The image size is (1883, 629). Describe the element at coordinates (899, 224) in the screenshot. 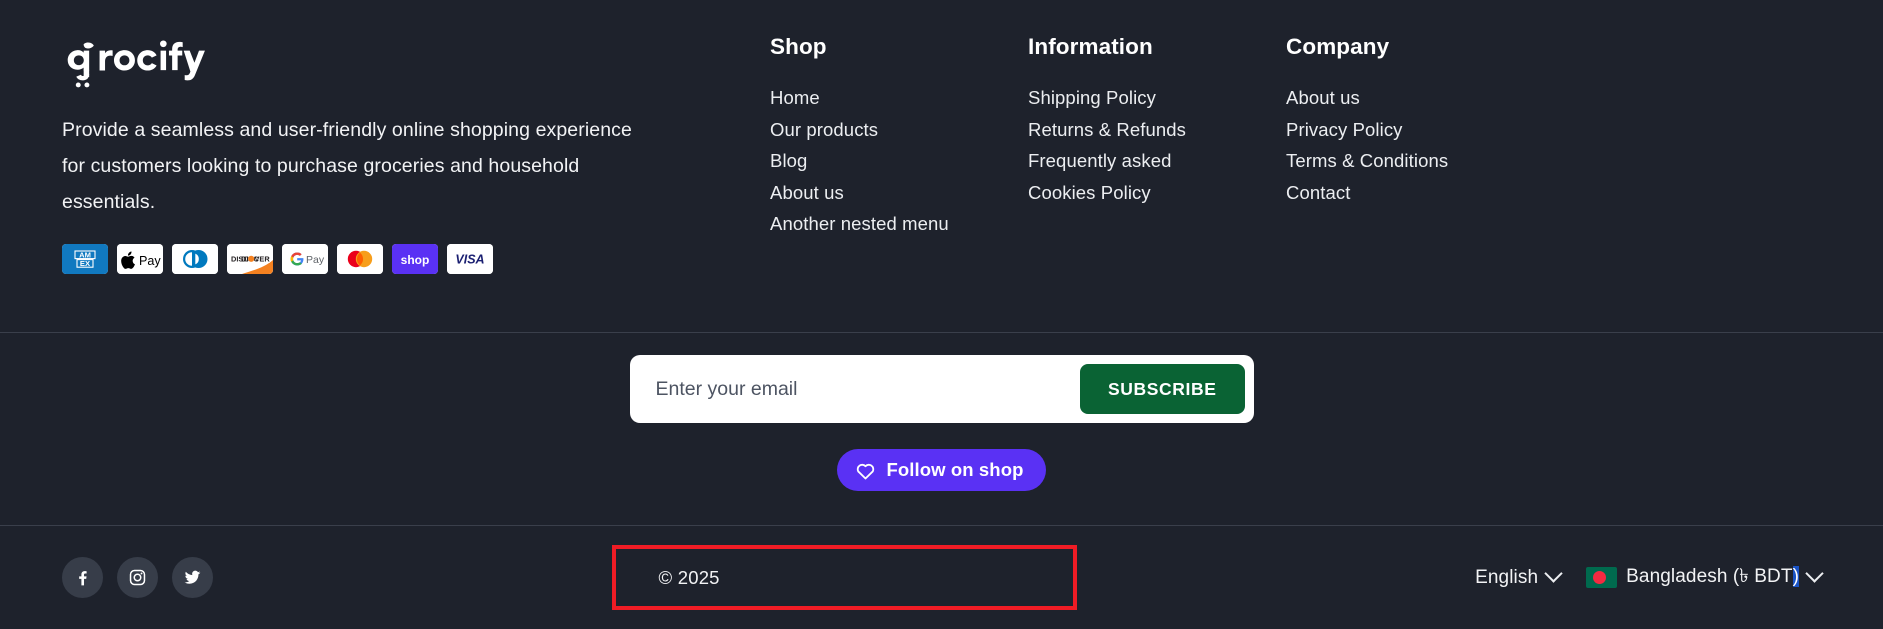

I see `nav-link-another-nested-menu: Another nested menu` at that location.